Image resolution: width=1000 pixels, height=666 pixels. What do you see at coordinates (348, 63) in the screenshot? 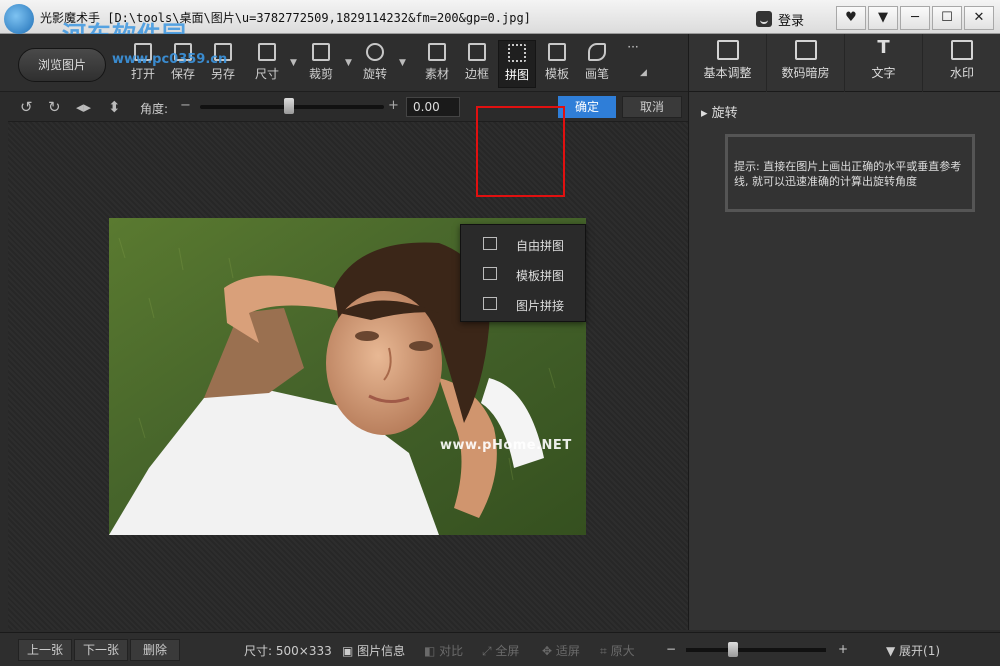
I see `crop-dropdown-caret: ▼` at bounding box center [348, 63].